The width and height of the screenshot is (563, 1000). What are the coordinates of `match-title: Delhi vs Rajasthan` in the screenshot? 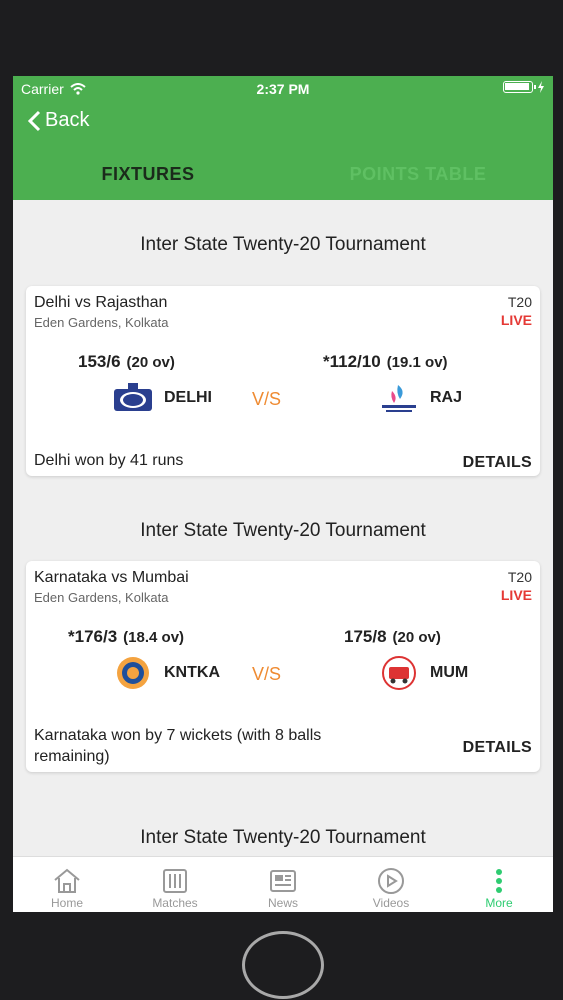 It's located at (101, 302).